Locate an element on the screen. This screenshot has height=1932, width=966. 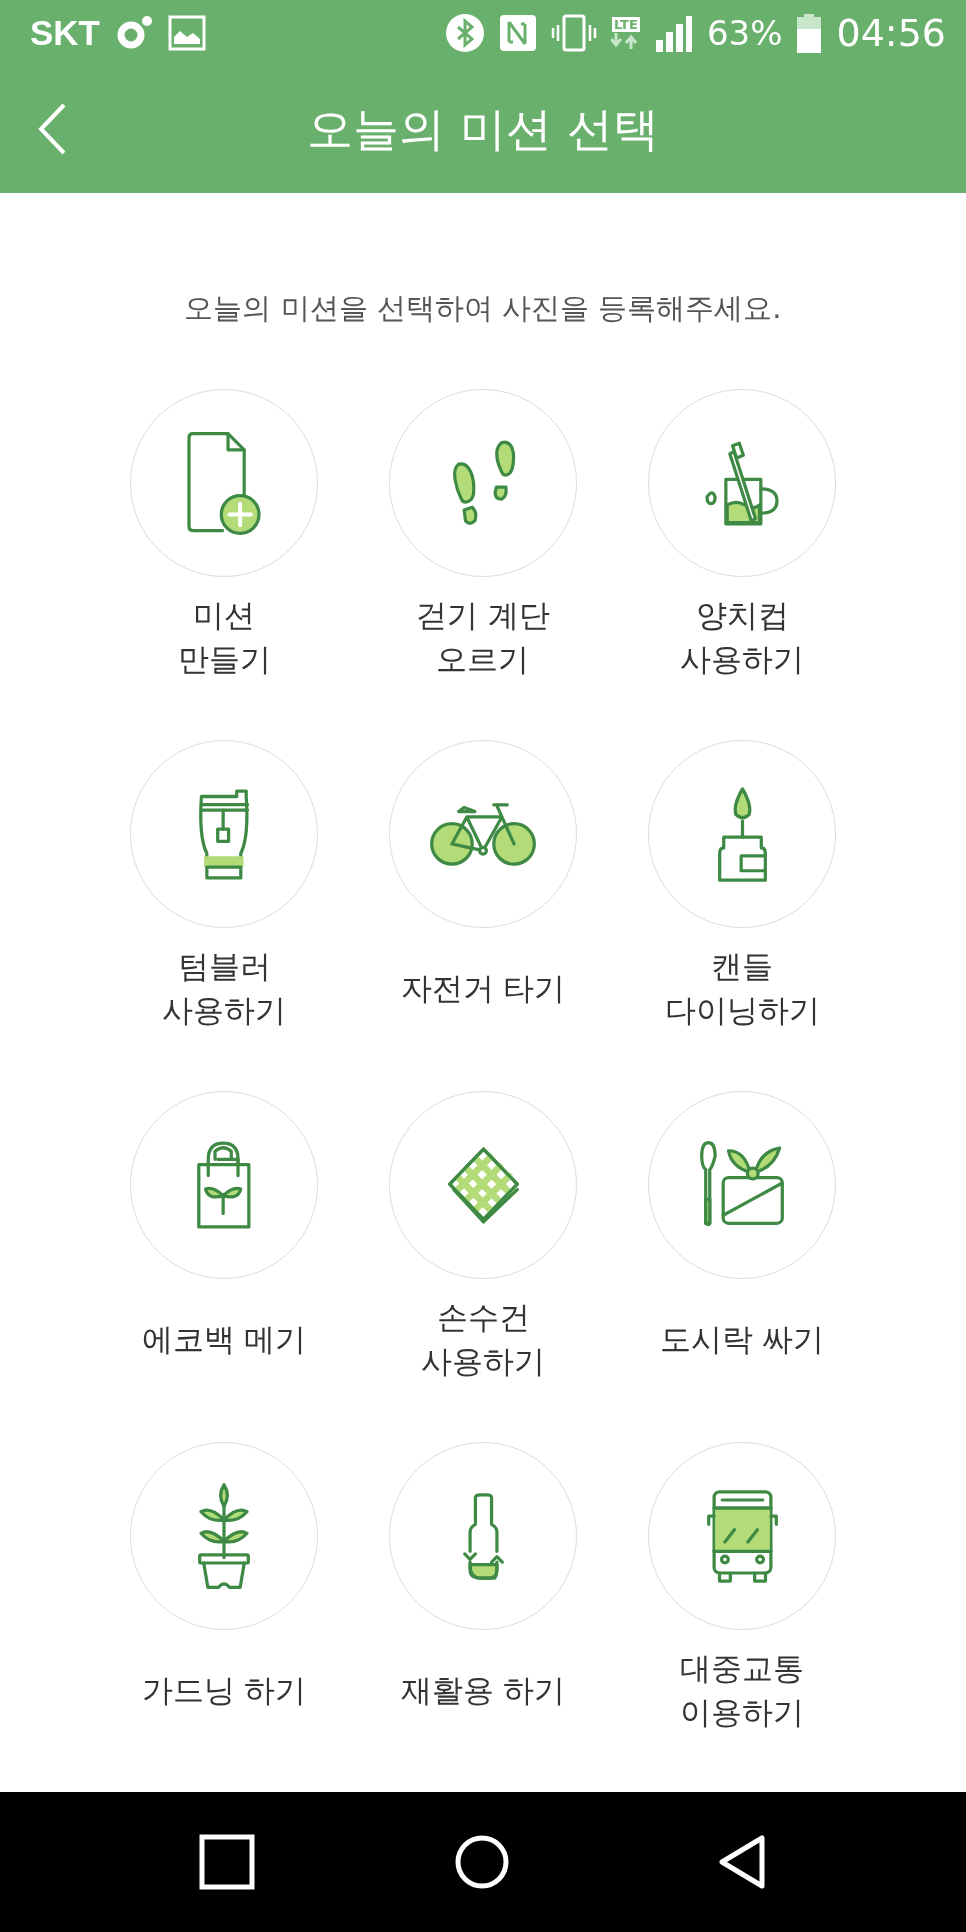
mission-label: 대중교통 이용하기 is located at coordinates (742, 1690).